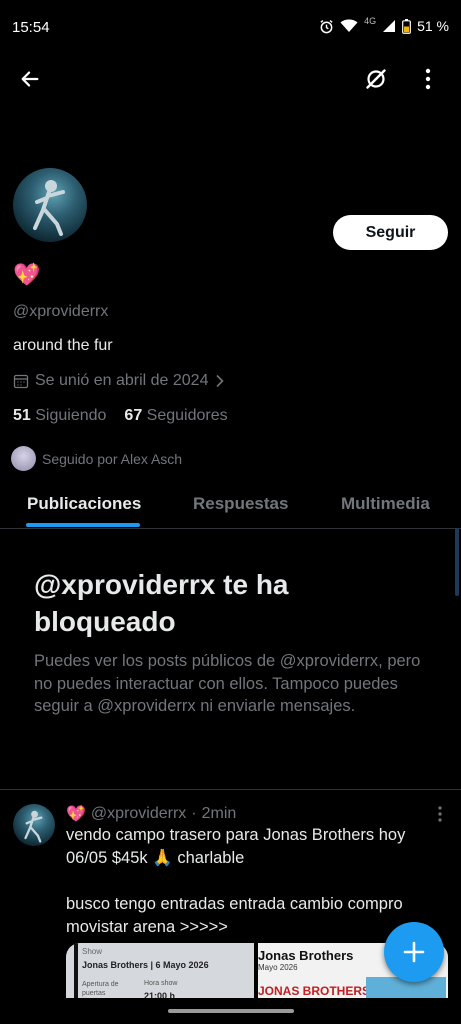 The height and width of the screenshot is (1024, 461). I want to click on tab-publicaciones: Publicaciones, so click(84, 504).